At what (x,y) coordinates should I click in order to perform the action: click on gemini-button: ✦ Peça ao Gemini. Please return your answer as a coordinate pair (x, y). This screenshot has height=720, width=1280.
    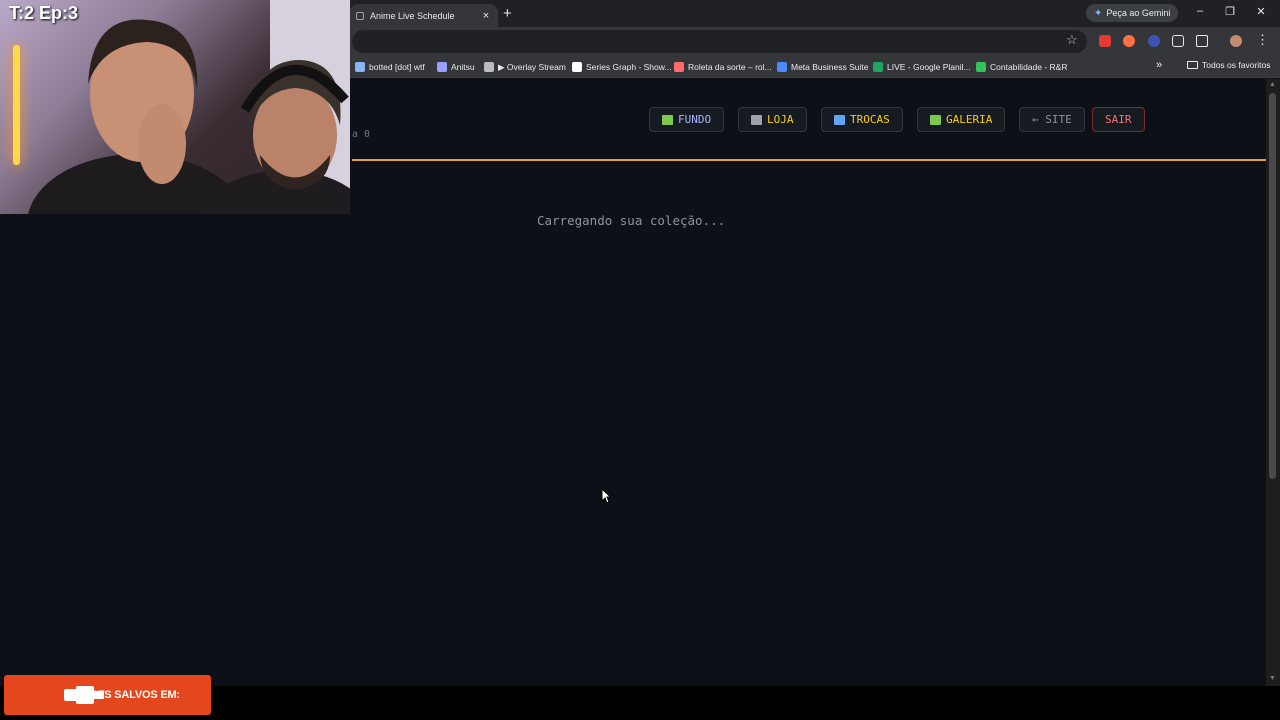
    Looking at the image, I should click on (1132, 13).